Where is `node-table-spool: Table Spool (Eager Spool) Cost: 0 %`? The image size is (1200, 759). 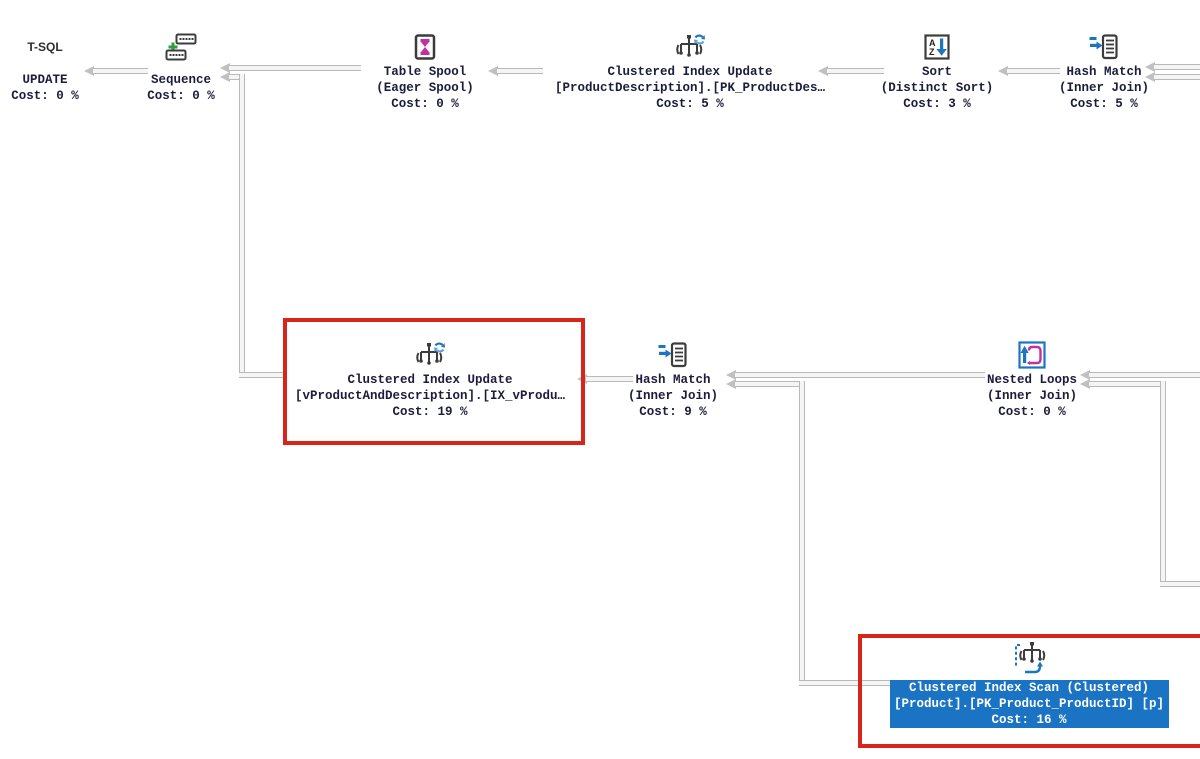 node-table-spool: Table Spool (Eager Spool) Cost: 0 % is located at coordinates (425, 71).